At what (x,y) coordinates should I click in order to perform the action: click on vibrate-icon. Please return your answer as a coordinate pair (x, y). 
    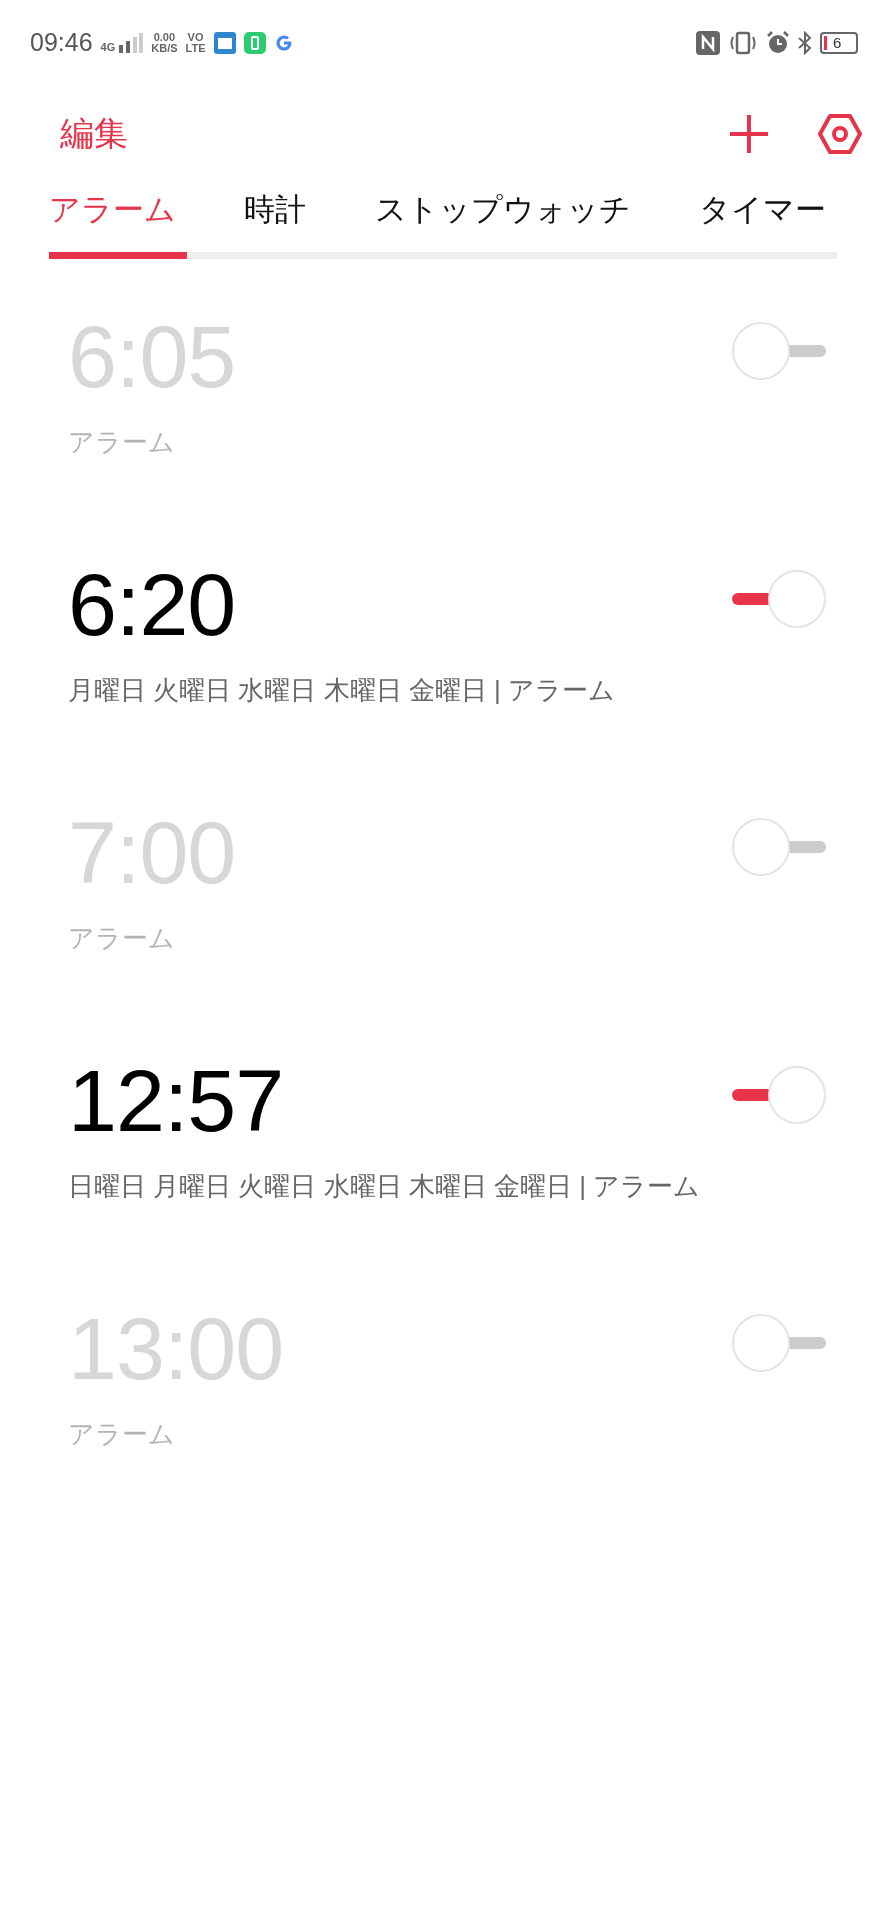
    Looking at the image, I should click on (743, 43).